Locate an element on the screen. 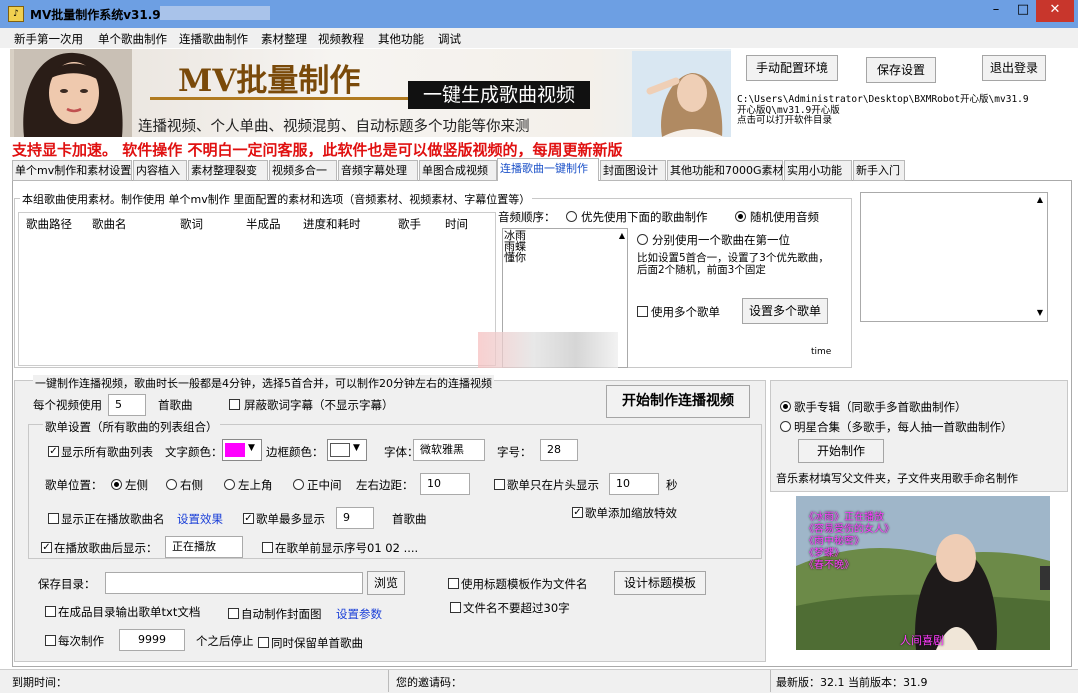 The height and width of the screenshot is (693, 1078). menu-other: 其他功能 is located at coordinates (401, 39).